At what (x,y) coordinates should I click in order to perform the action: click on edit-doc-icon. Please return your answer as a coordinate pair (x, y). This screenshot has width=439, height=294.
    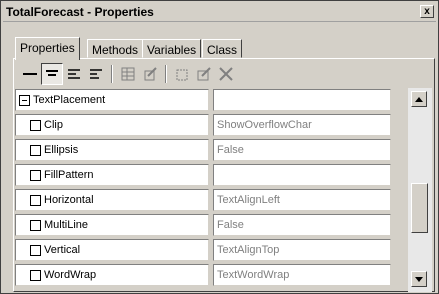
    Looking at the image, I should click on (204, 74).